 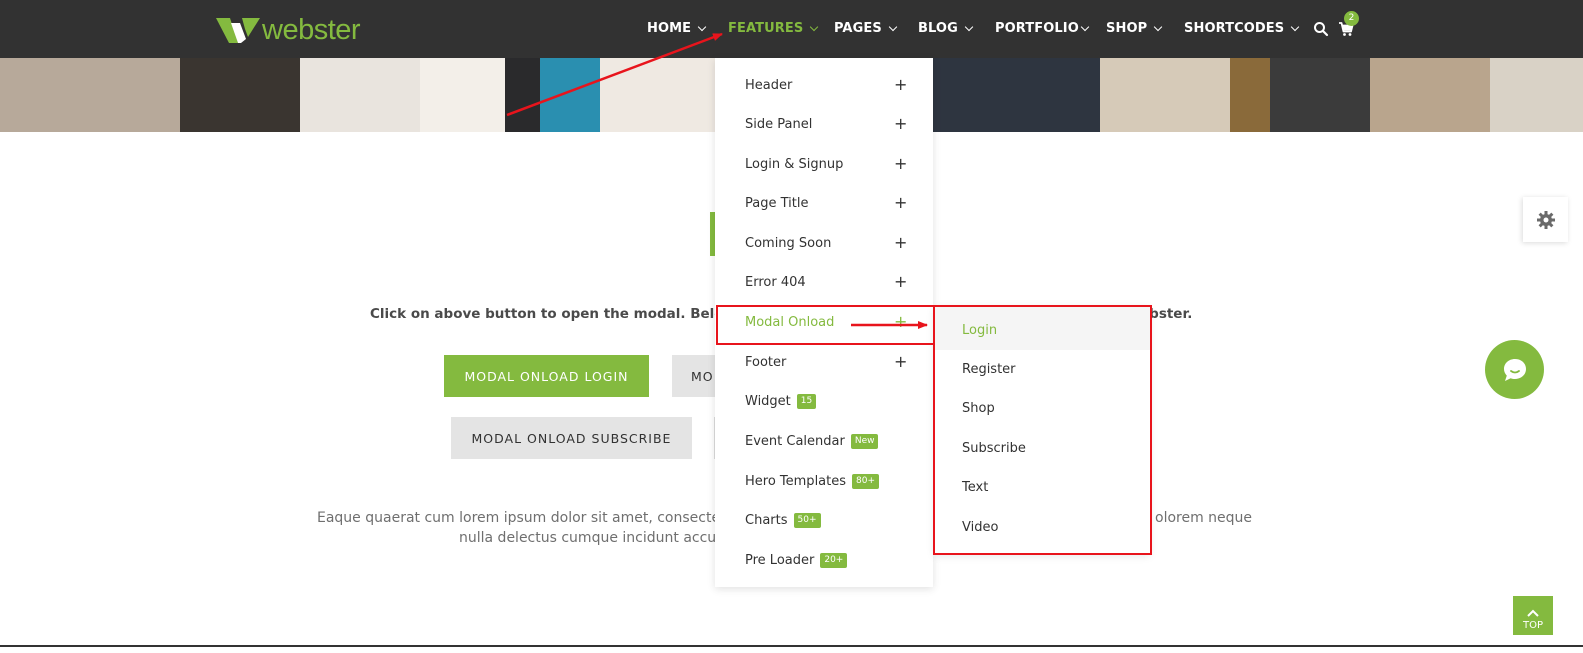 I want to click on menu-item-charts: Charts 50+, so click(x=783, y=520).